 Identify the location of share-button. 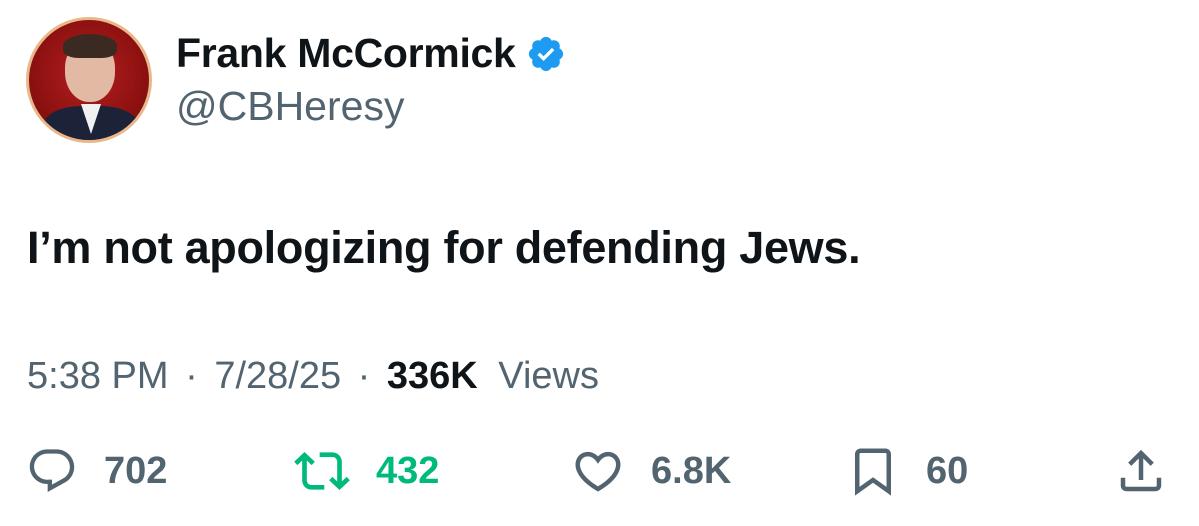
(1141, 471).